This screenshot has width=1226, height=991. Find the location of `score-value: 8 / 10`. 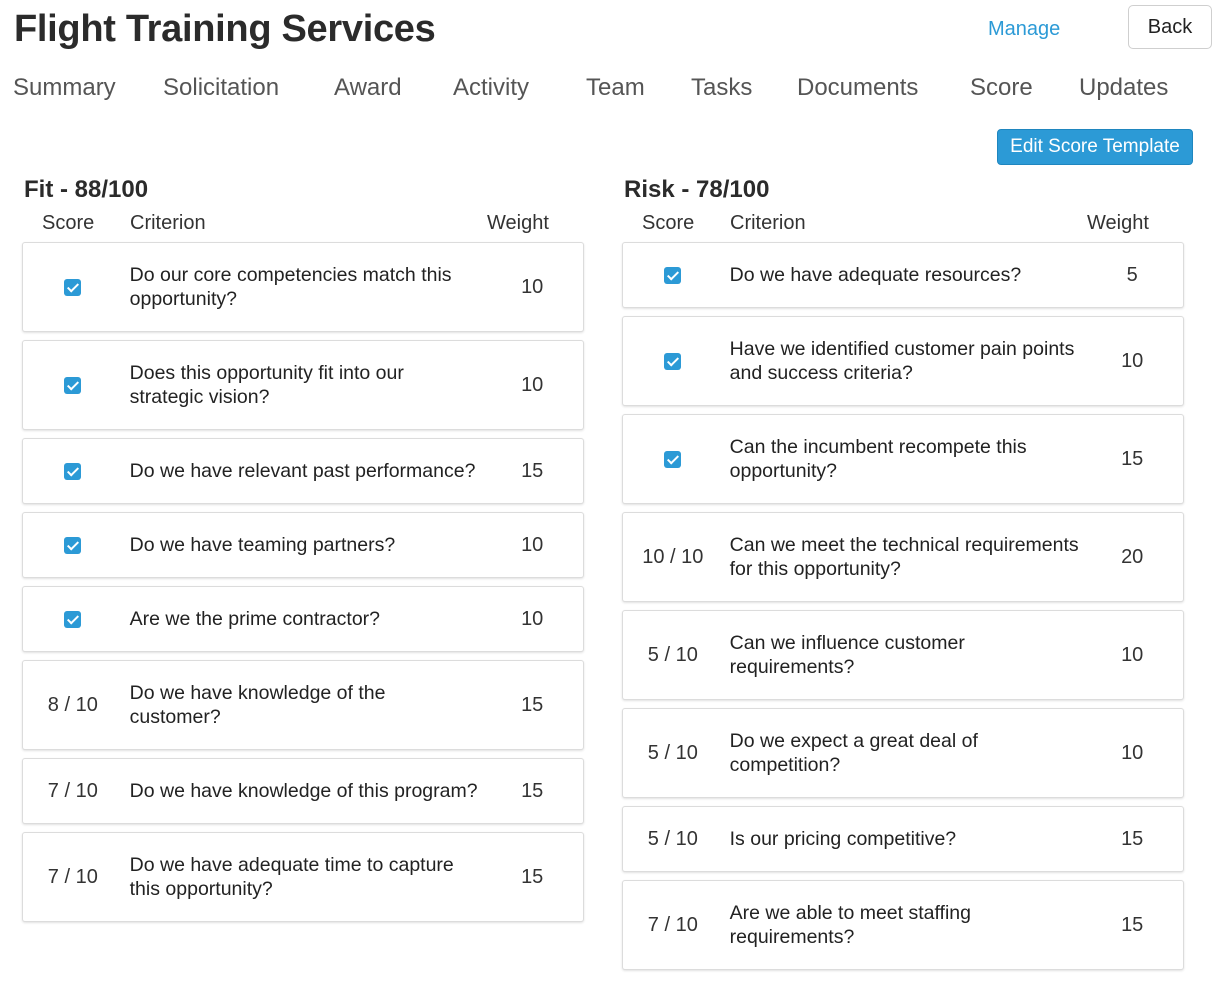

score-value: 8 / 10 is located at coordinates (73, 705).